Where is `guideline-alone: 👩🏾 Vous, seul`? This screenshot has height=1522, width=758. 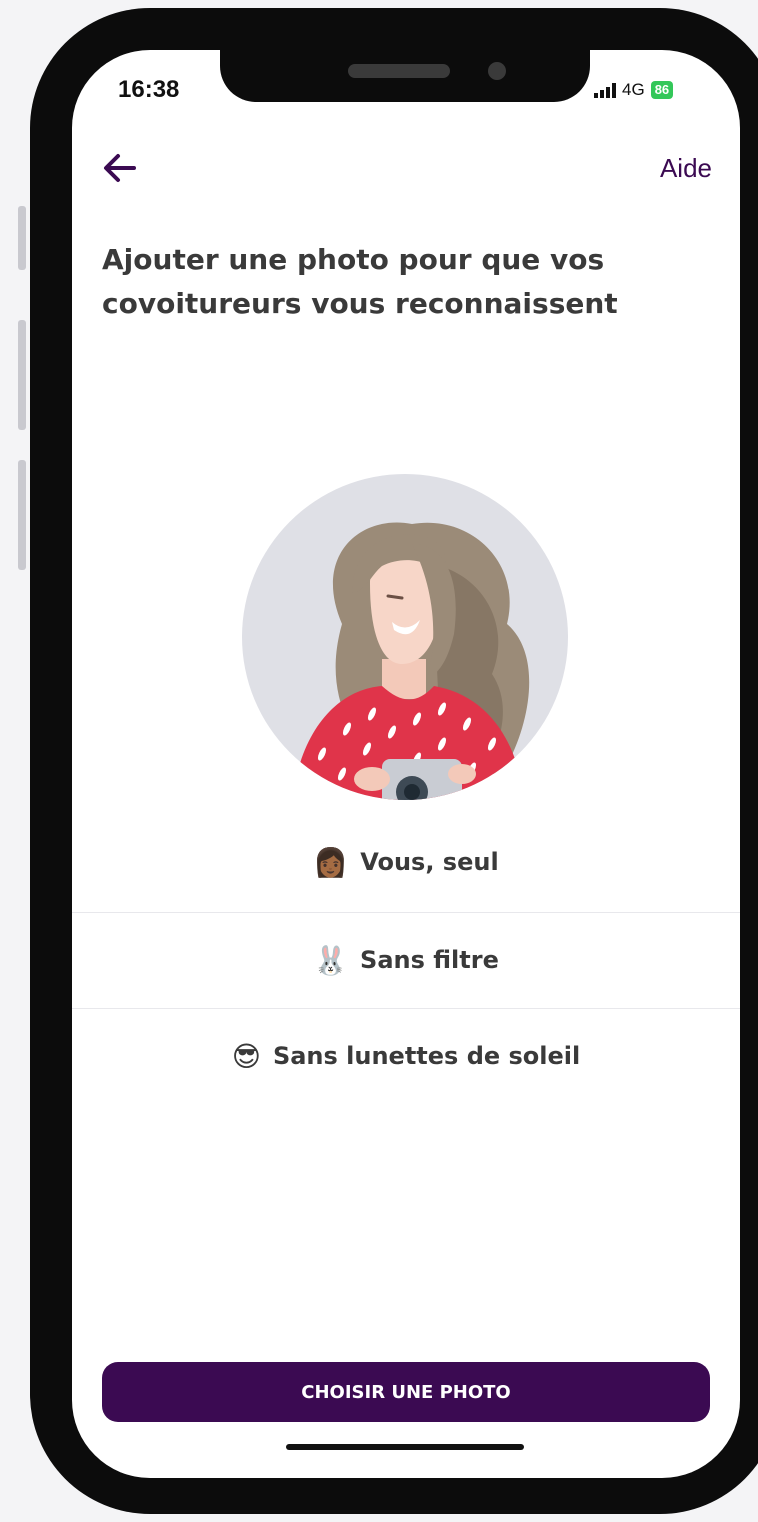 guideline-alone: 👩🏾 Vous, seul is located at coordinates (406, 862).